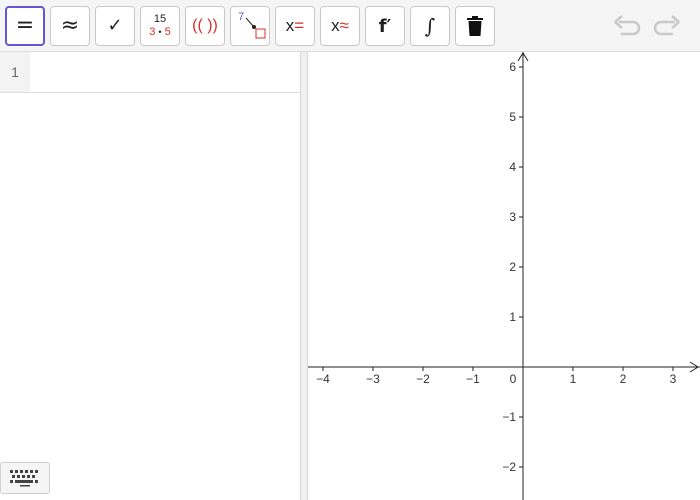 The image size is (700, 500). I want to click on substitute-icon: 7, so click(250, 26).